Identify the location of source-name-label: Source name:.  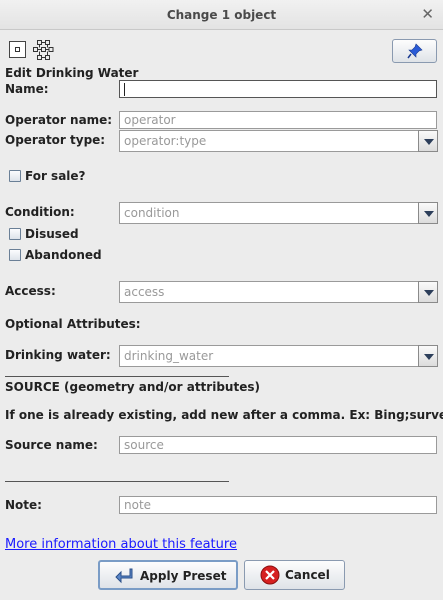
(51, 445).